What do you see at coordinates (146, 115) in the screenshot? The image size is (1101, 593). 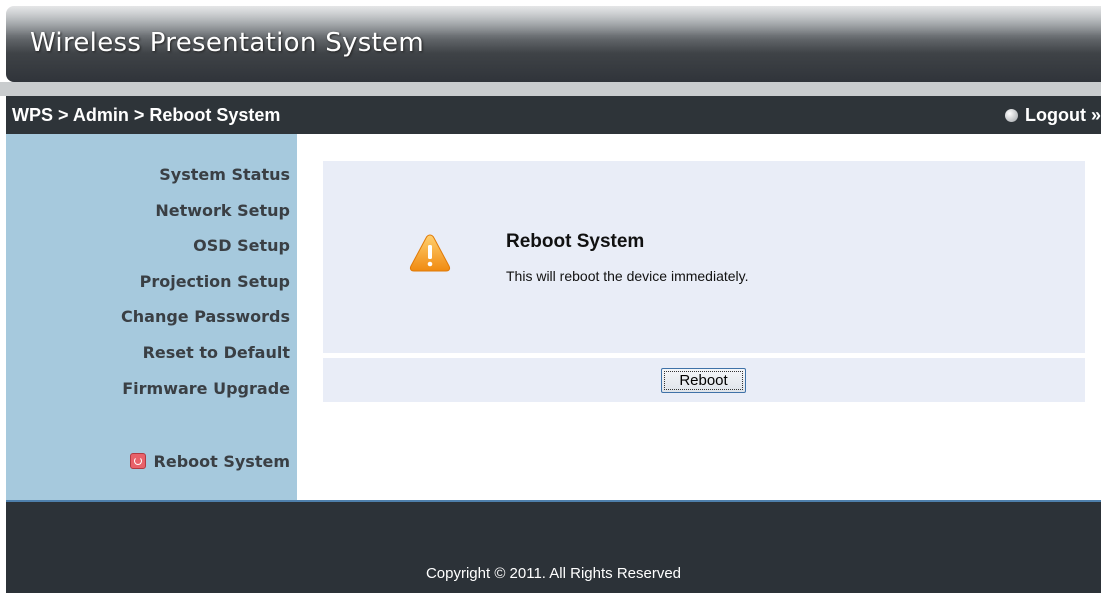 I see `breadcrumb: WPS > Admin > Reboot System` at bounding box center [146, 115].